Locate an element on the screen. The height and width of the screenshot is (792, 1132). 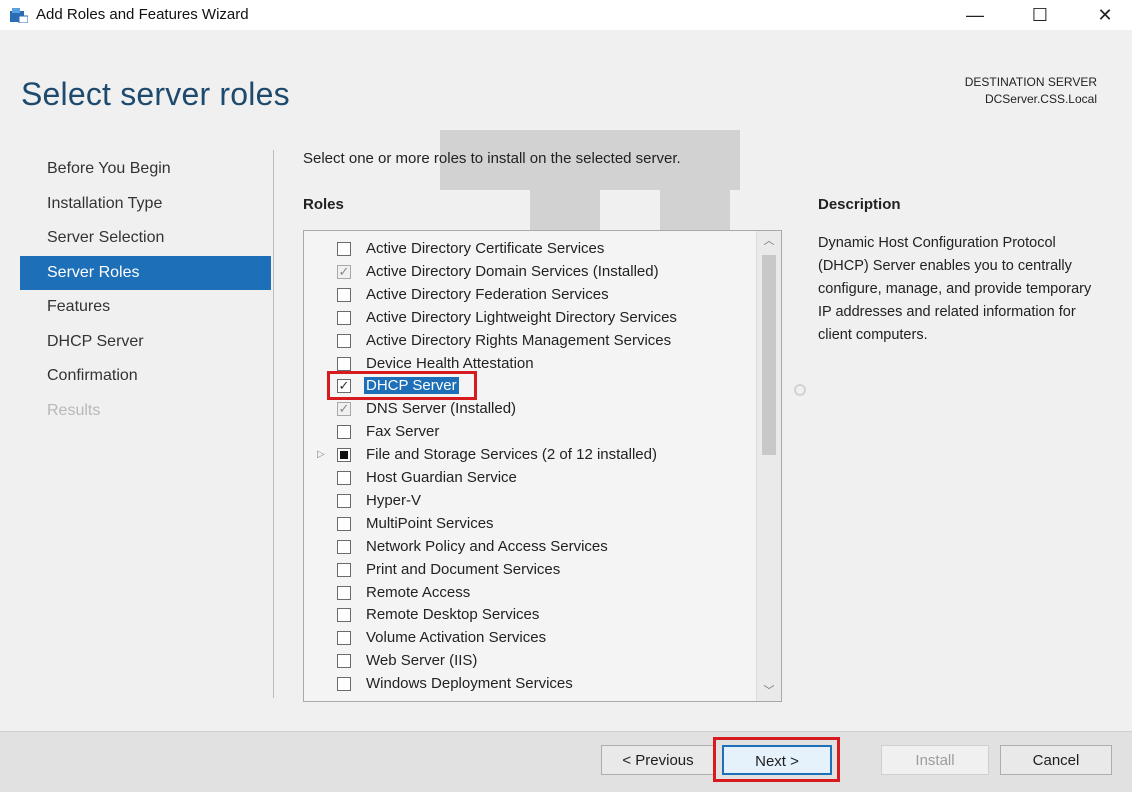
role-label: Windows Deployment Services is located at coordinates (469, 683).